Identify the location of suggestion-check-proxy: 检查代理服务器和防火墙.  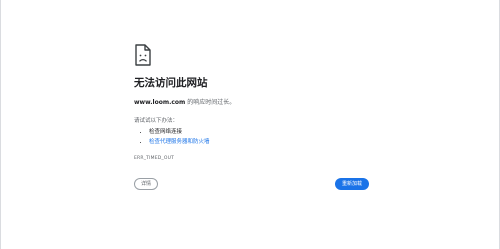
(261, 142).